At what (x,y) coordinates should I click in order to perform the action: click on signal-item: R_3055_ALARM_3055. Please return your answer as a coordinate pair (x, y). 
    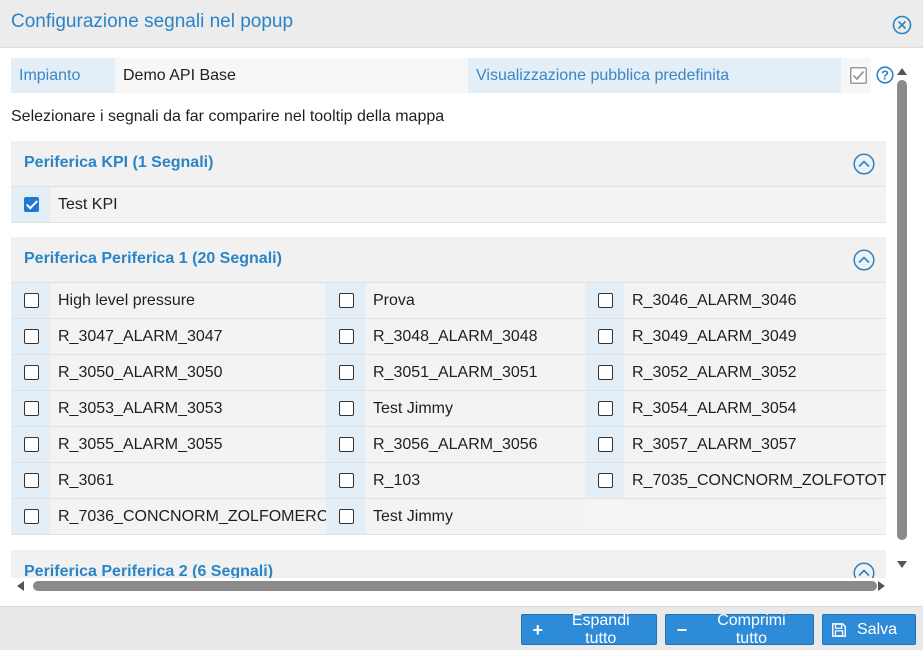
    Looking at the image, I should click on (168, 444).